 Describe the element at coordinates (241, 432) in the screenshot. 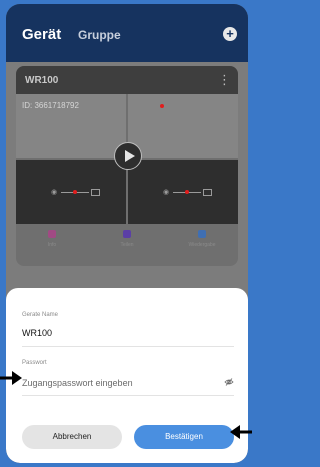

I see `arrow-left-icon` at that location.